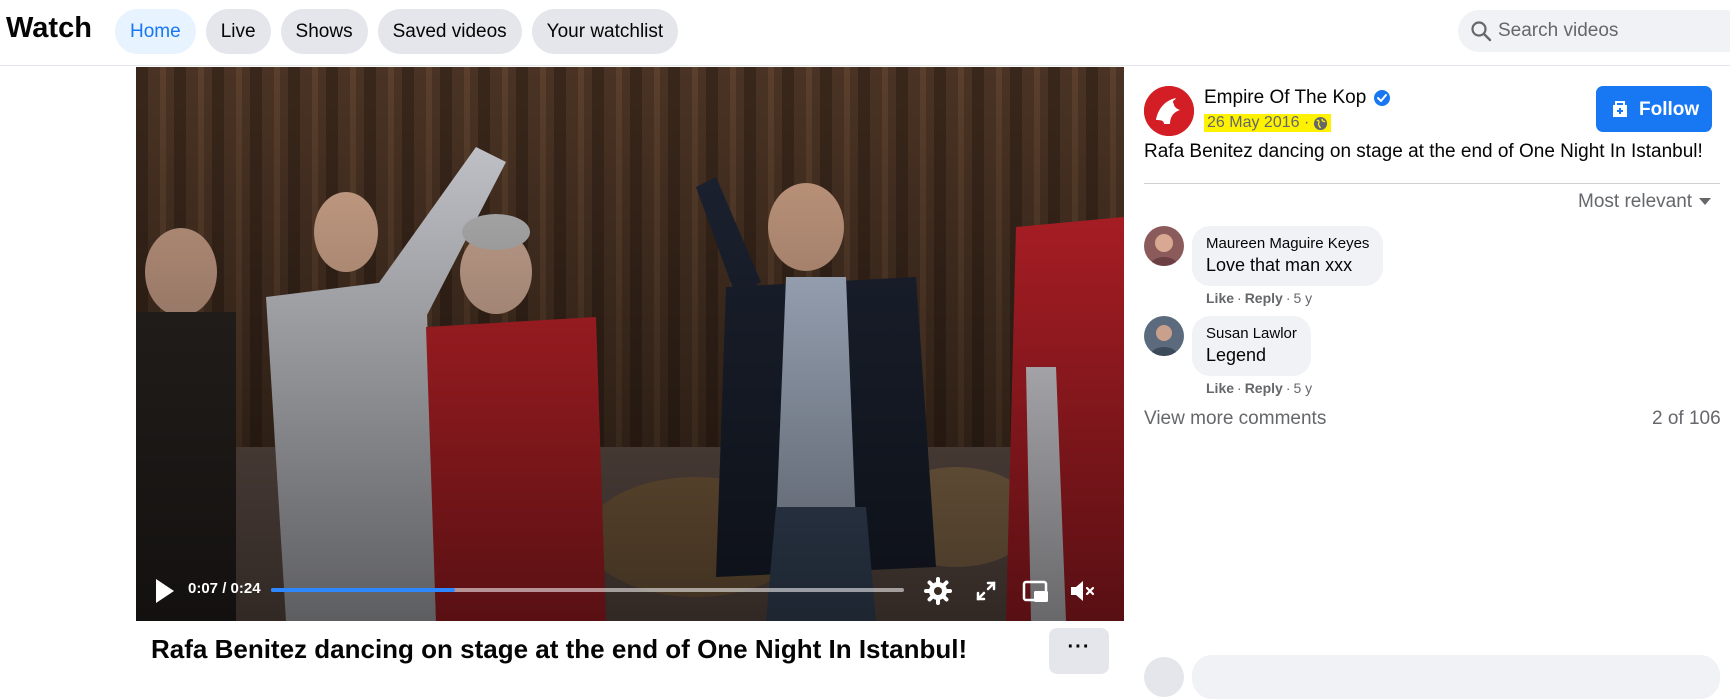 This screenshot has width=1730, height=699. Describe the element at coordinates (165, 591) in the screenshot. I see `play-icon` at that location.